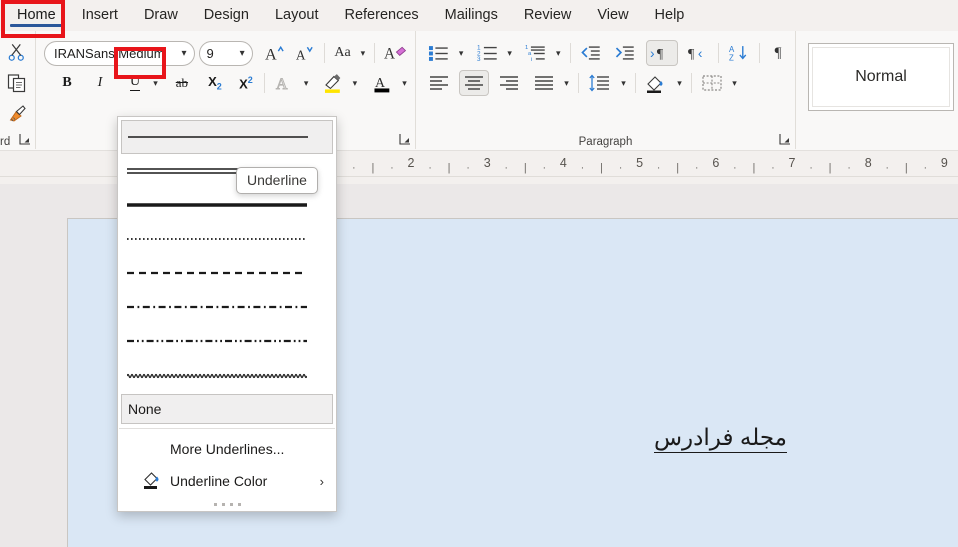 This screenshot has height=547, width=958. I want to click on underline-style-list, so click(227, 256).